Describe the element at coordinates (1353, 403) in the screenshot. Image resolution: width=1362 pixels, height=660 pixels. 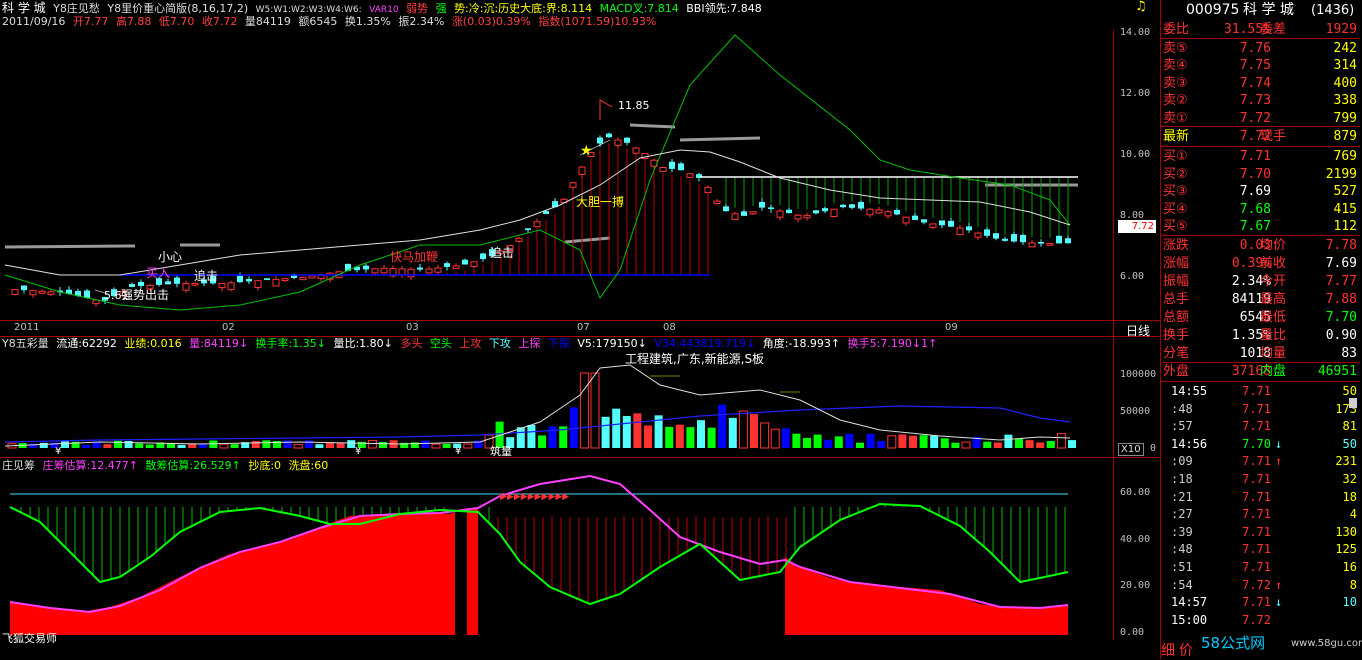
I see `scroll-indicator` at that location.